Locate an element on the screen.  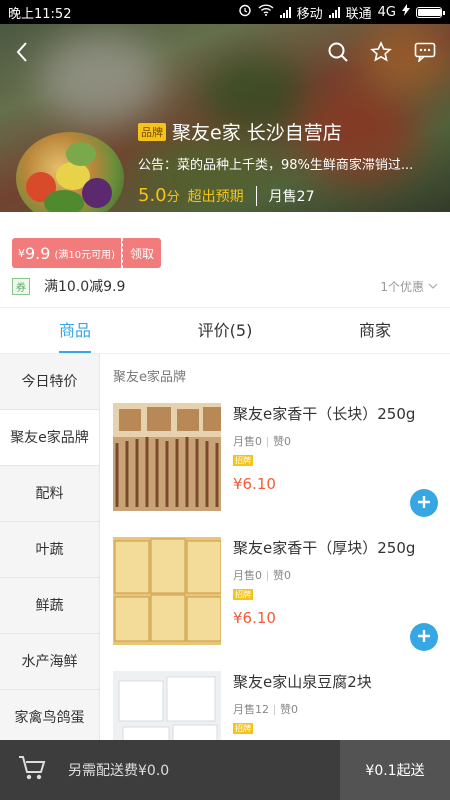
claim-coupon-button: 领取 is located at coordinates (141, 253).